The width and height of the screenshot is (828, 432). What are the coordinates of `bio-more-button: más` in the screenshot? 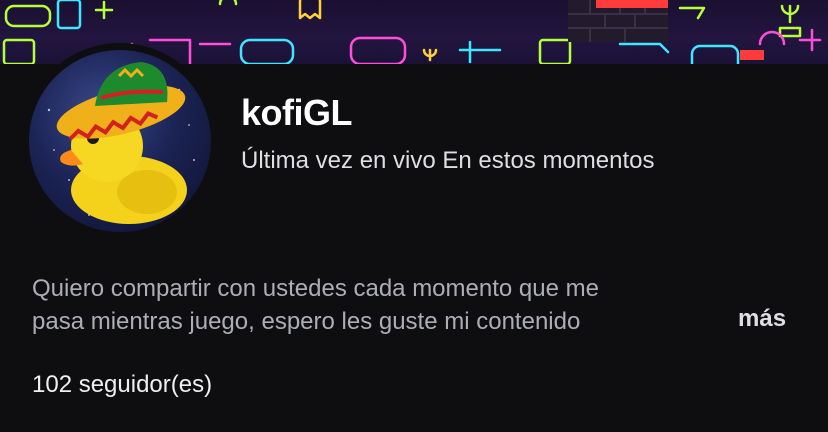 It's located at (762, 319).